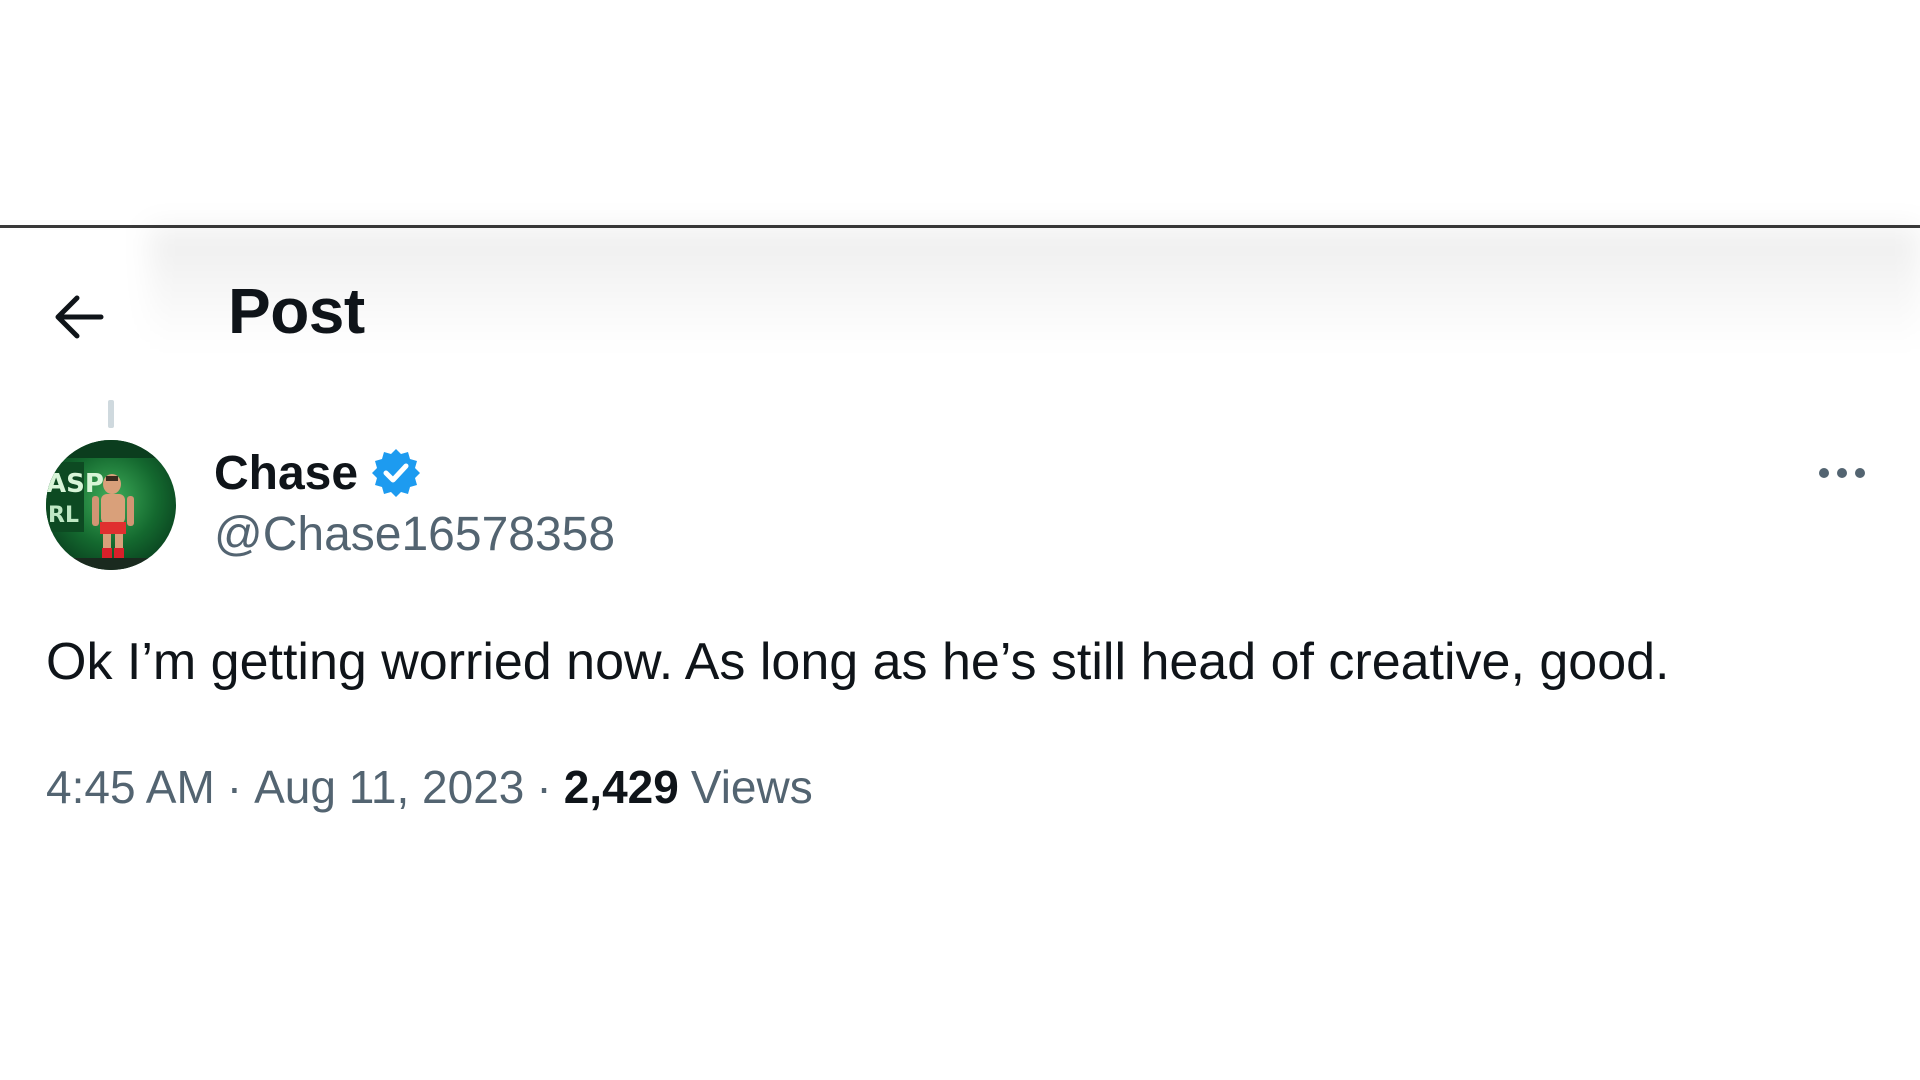  I want to click on thread-connector-line, so click(111, 414).